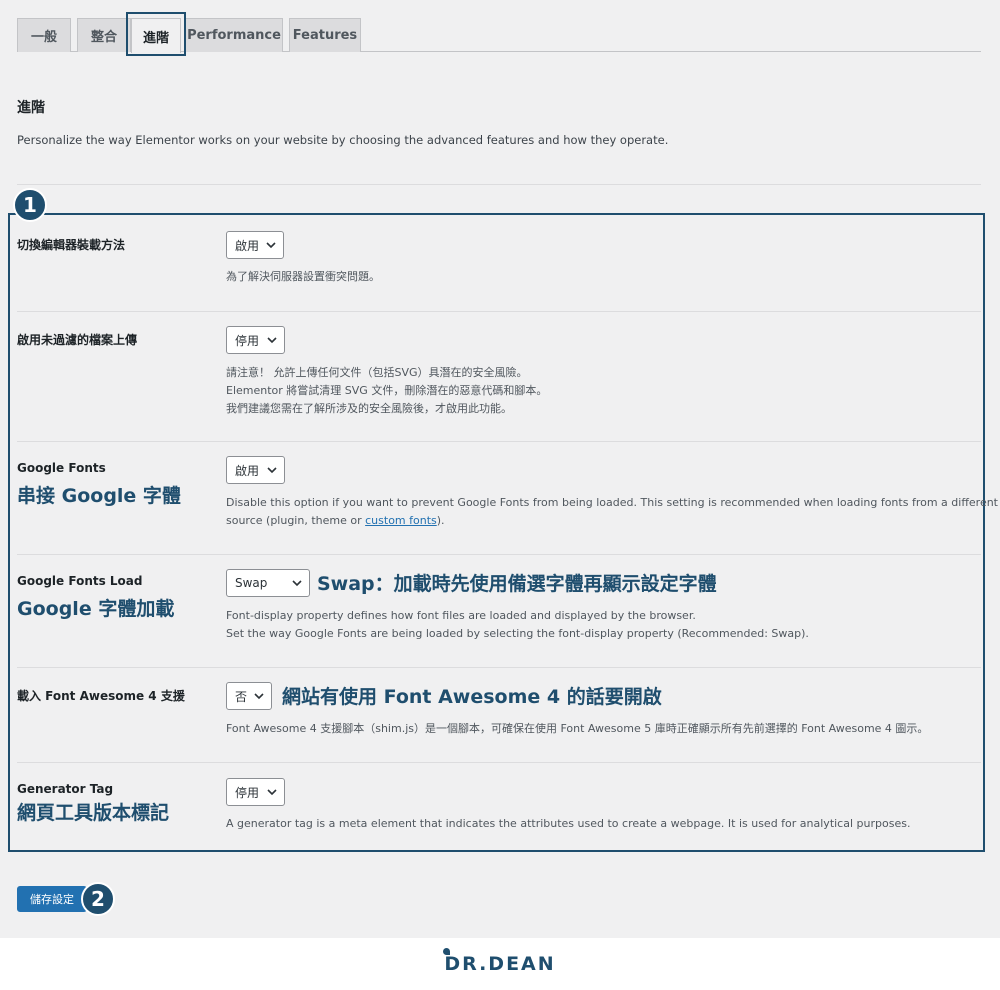 The image size is (1000, 990). I want to click on logo-text: DR.DEAN, so click(500, 964).